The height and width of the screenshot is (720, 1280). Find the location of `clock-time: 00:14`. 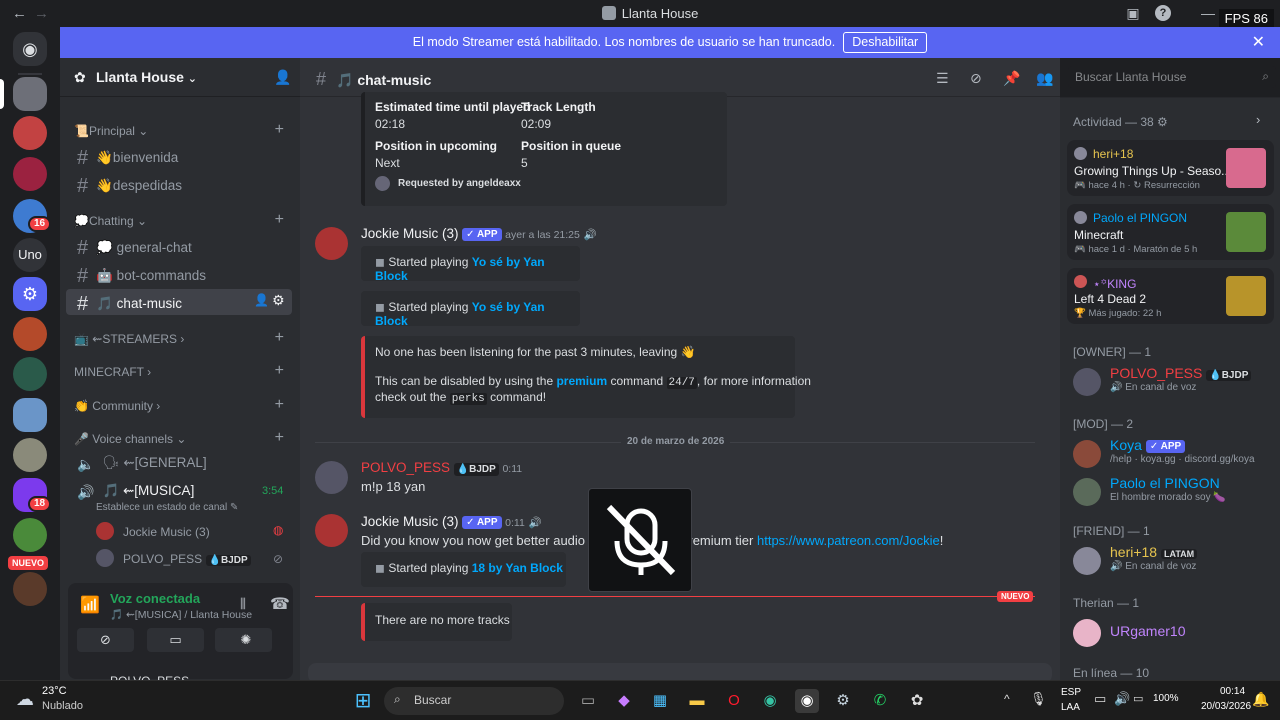

clock-time: 00:14 is located at coordinates (1232, 691).